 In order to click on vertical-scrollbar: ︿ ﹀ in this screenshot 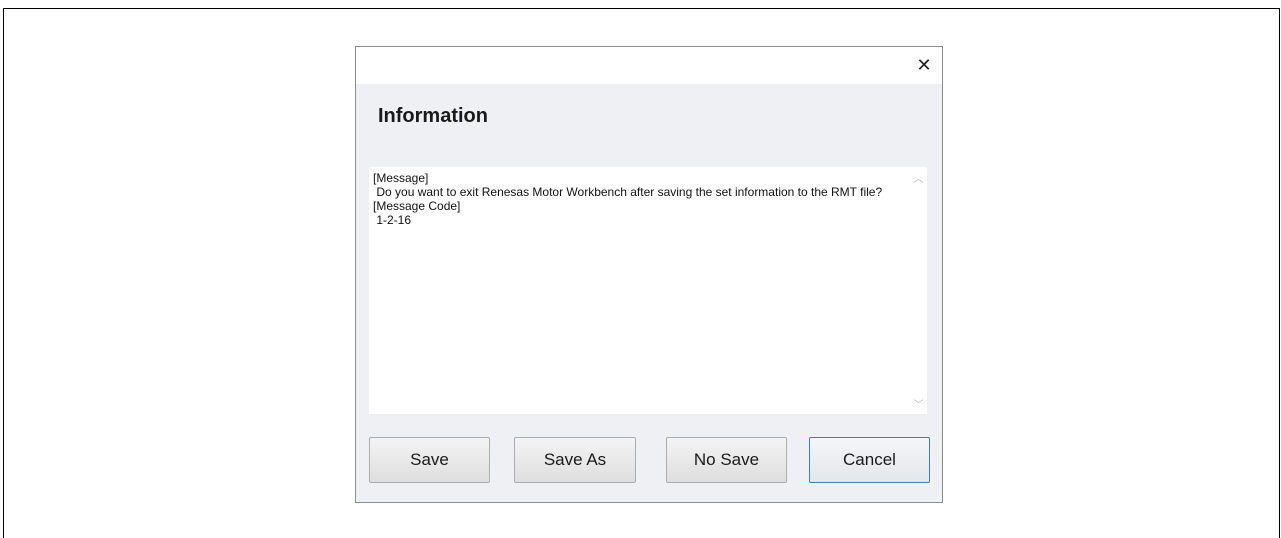, I will do `click(918, 290)`.